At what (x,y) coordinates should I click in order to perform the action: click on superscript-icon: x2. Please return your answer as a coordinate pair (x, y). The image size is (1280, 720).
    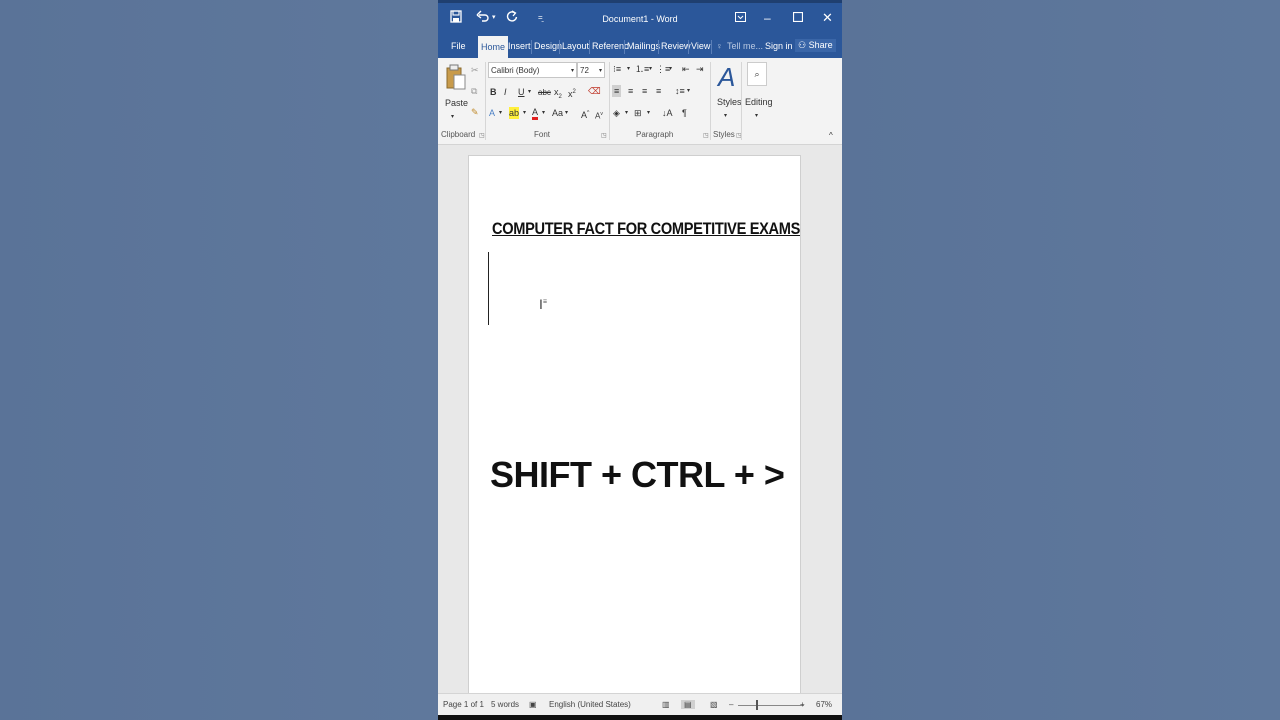
    Looking at the image, I should click on (572, 93).